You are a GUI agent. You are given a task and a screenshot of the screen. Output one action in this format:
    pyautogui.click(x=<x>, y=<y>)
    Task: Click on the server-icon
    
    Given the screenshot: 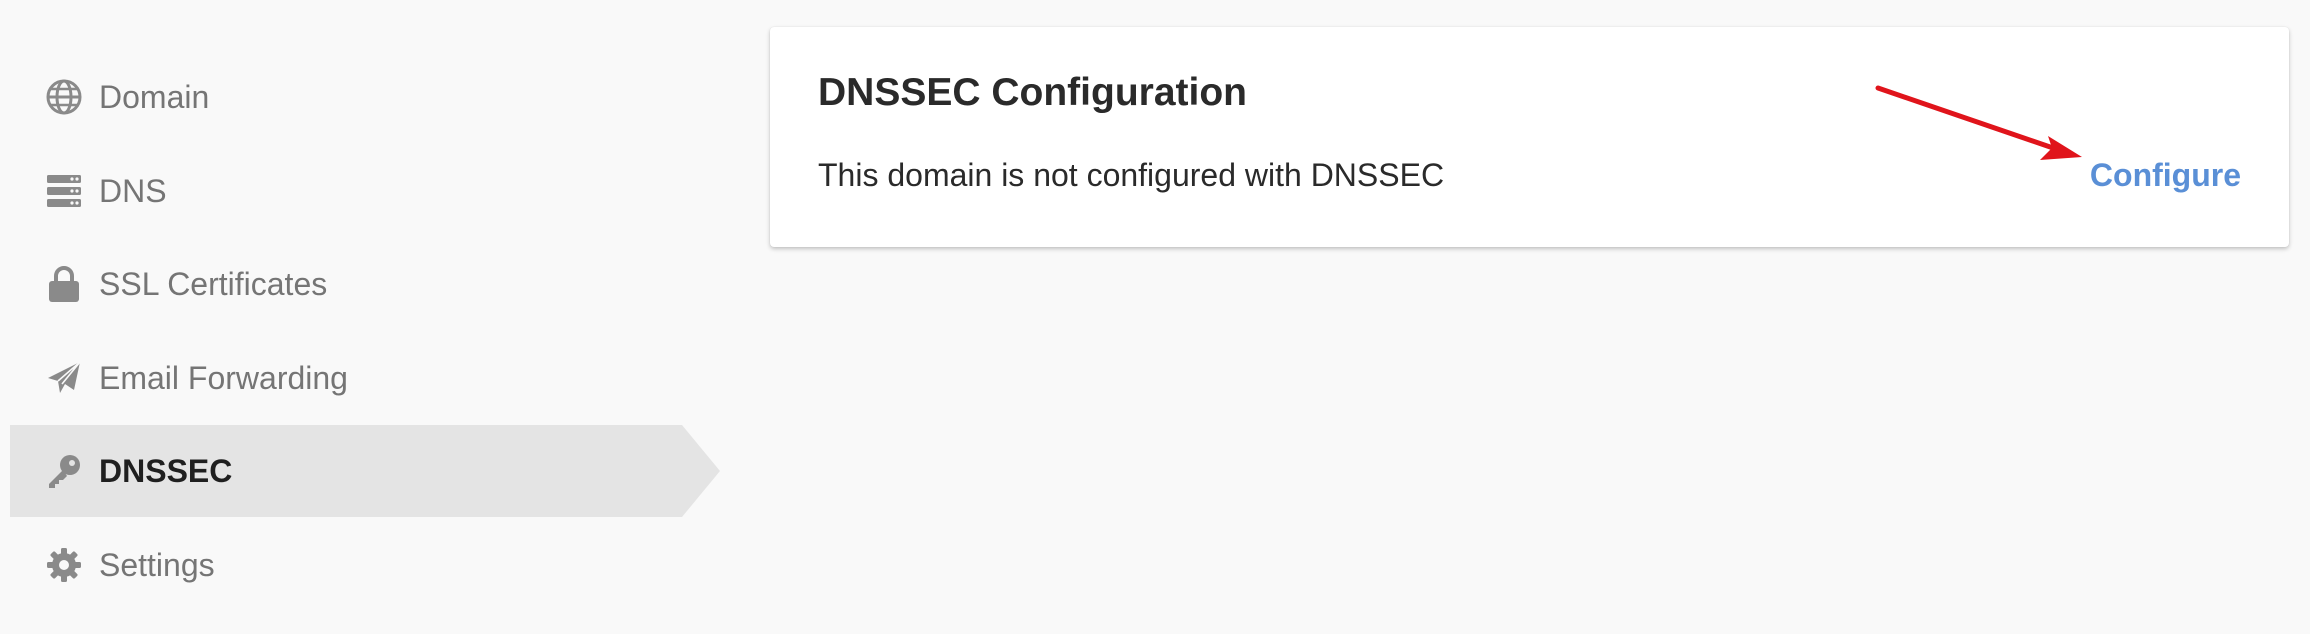 What is the action you would take?
    pyautogui.click(x=64, y=191)
    